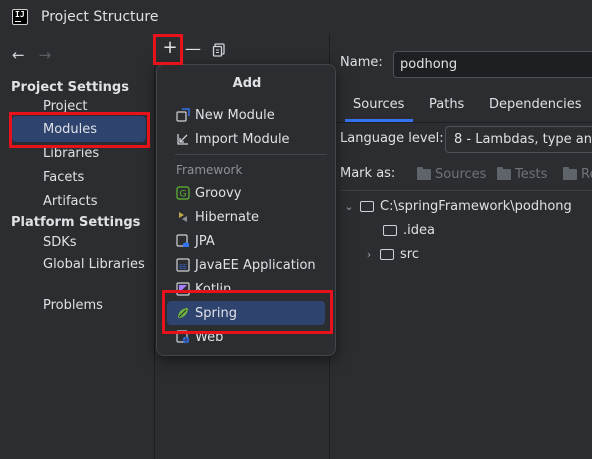  What do you see at coordinates (577, 174) in the screenshot?
I see `mark-as-resources-button: Re` at bounding box center [577, 174].